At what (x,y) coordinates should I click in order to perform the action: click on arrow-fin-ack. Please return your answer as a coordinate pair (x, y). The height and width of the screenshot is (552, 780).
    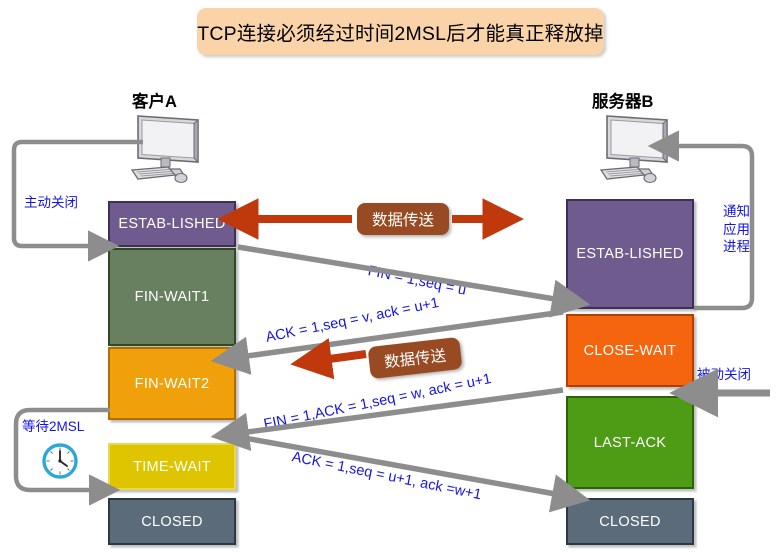
    Looking at the image, I should click on (387, 419).